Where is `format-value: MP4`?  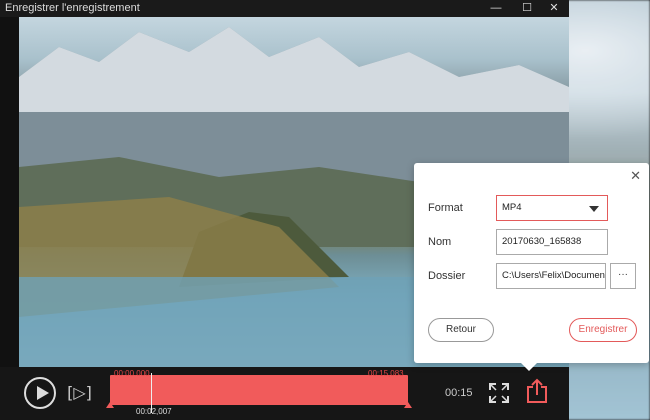
format-value: MP4 is located at coordinates (512, 207).